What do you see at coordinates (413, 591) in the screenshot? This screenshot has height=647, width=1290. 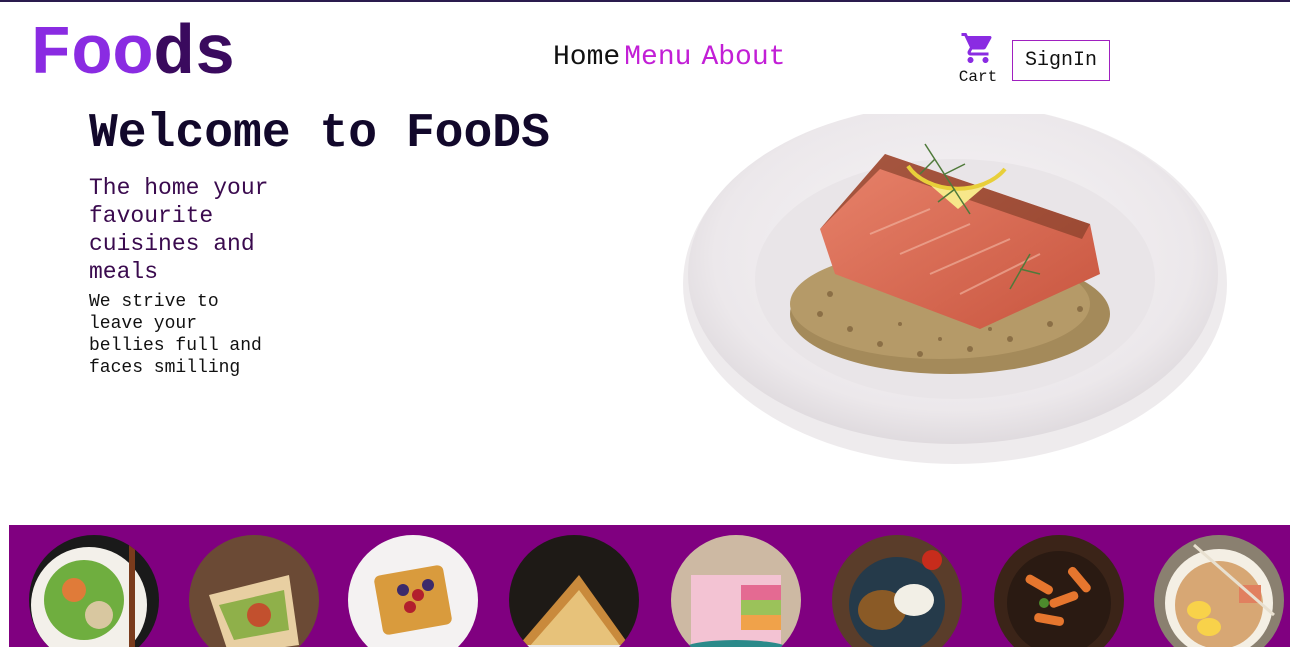 I see `waffle-image` at bounding box center [413, 591].